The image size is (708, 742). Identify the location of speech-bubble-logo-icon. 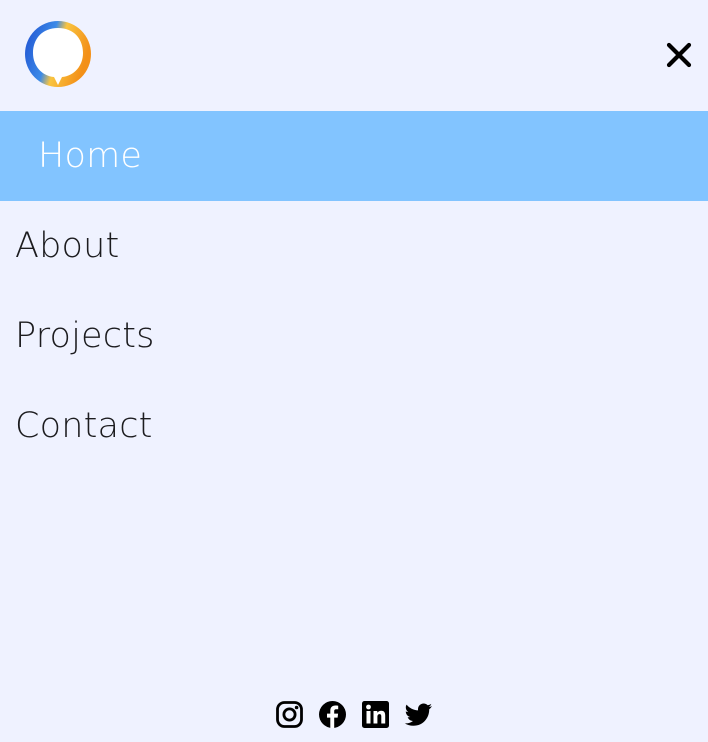
(58, 54).